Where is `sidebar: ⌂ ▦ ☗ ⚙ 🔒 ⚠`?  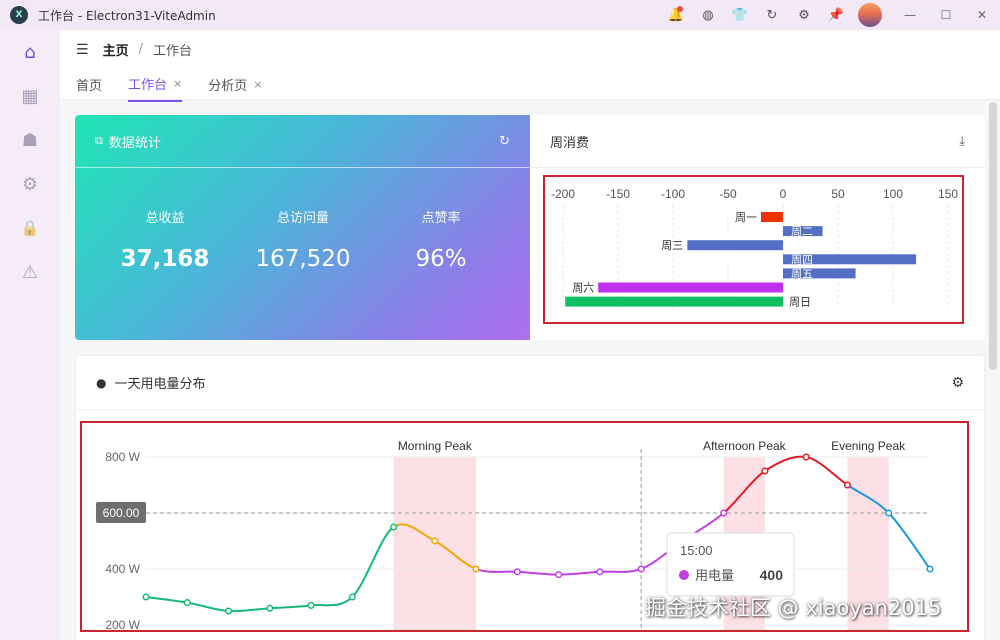
sidebar: ⌂ ▦ ☗ ⚙ 🔒 ⚠ is located at coordinates (30, 335).